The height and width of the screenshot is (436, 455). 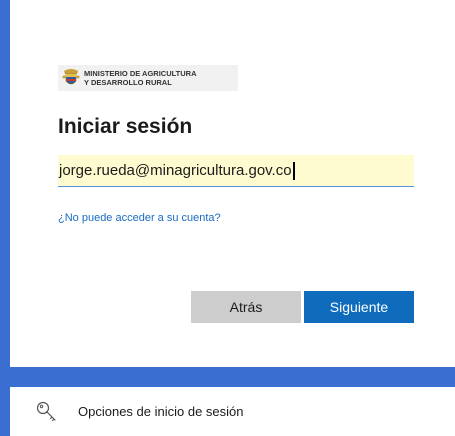 I want to click on email-value: jorge.rueda@minagricultura.gov.co, so click(x=175, y=170).